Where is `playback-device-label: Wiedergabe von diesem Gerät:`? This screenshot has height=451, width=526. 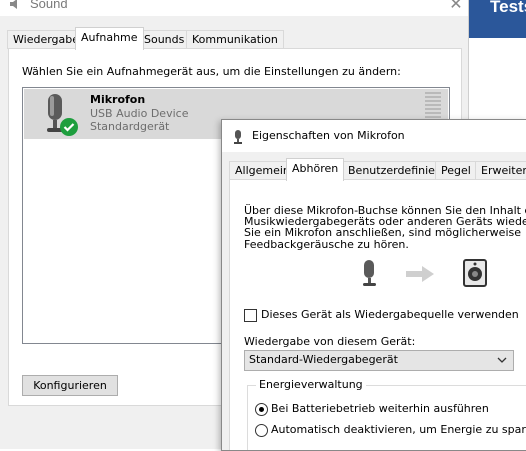
playback-device-label: Wiedergabe von diesem Gerät: is located at coordinates (330, 341).